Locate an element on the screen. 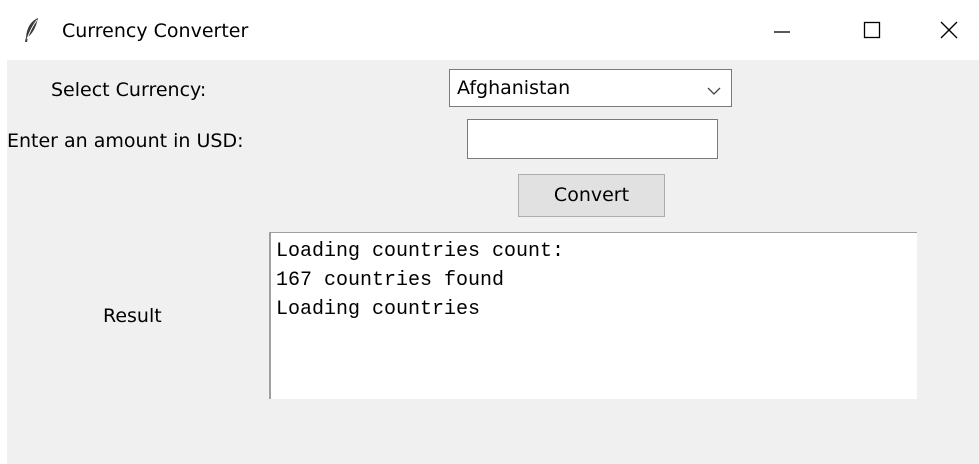 This screenshot has width=979, height=464. feather-icon is located at coordinates (32, 30).